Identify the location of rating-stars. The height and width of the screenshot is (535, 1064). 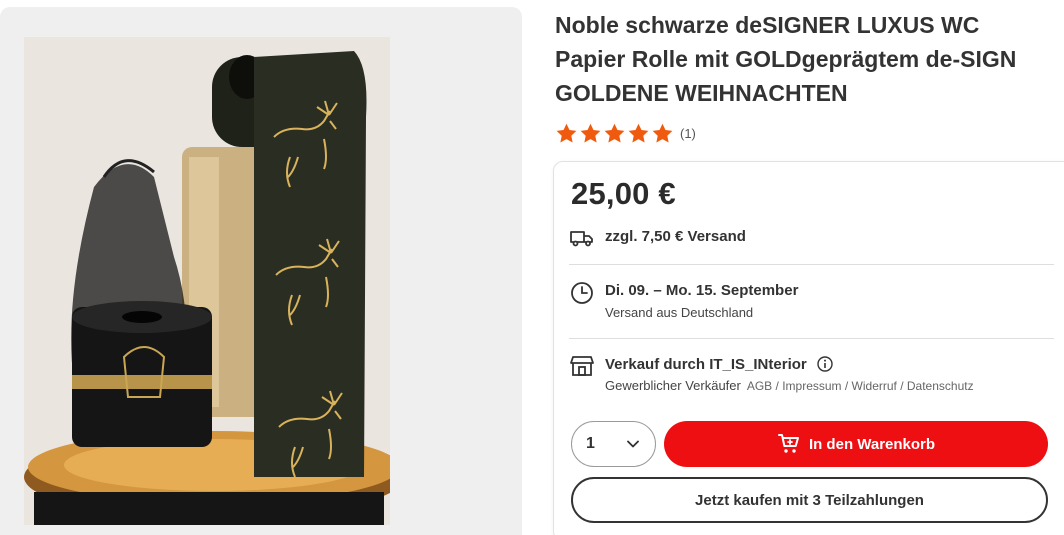
(614, 133).